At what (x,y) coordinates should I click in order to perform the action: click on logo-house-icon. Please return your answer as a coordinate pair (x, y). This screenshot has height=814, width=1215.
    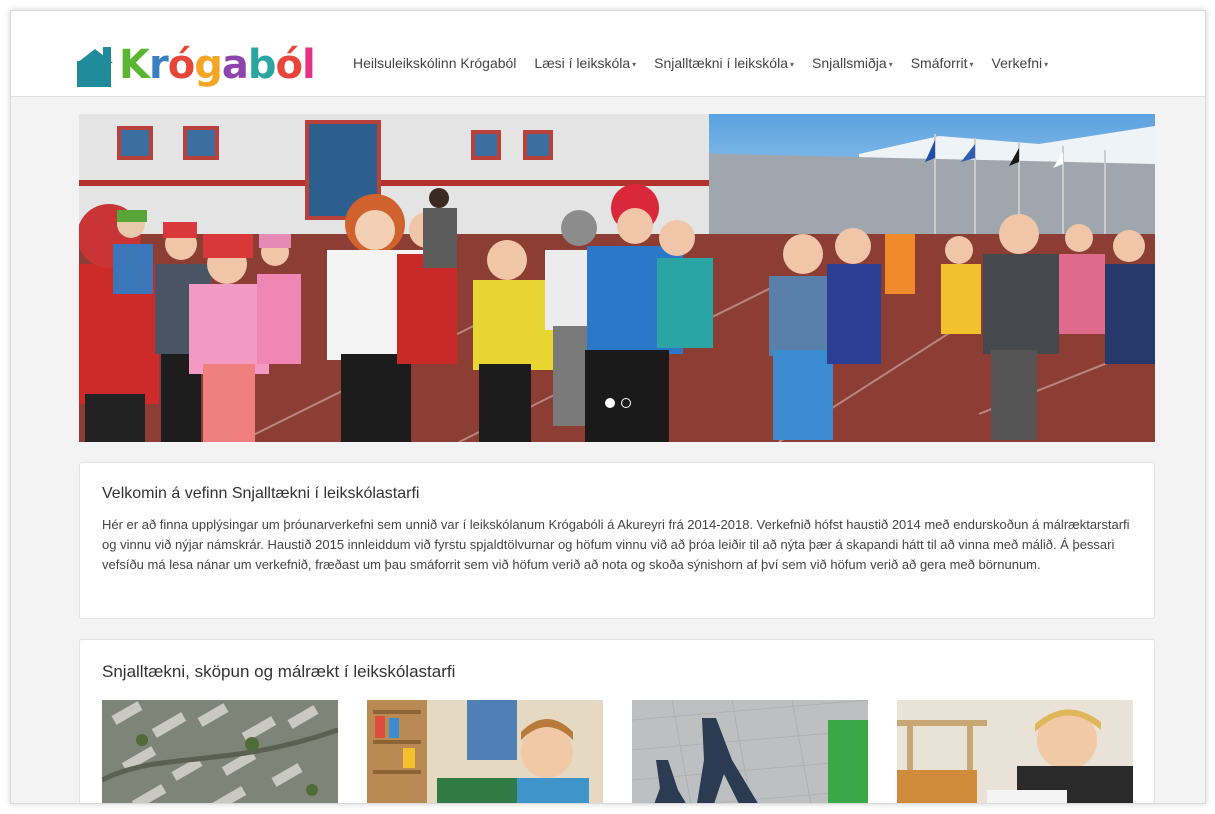
    Looking at the image, I should click on (97, 67).